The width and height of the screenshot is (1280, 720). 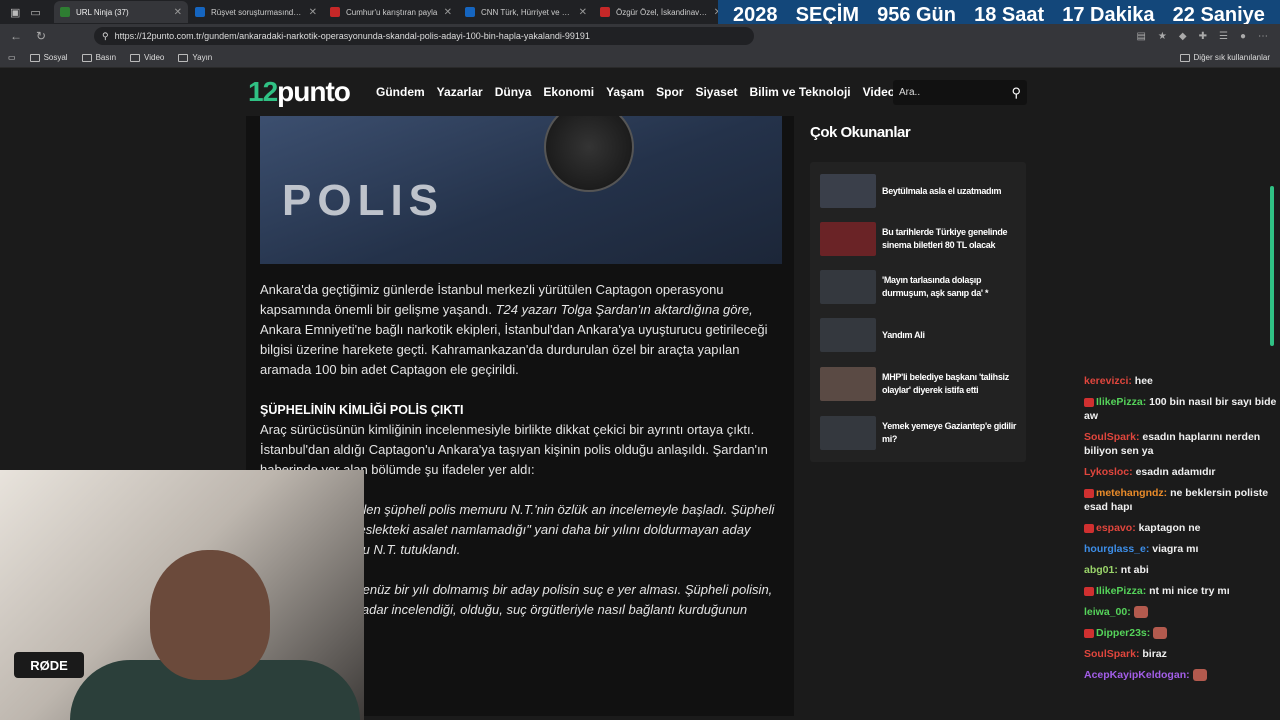 What do you see at coordinates (1263, 36) in the screenshot?
I see `menu-icon: ⋯` at bounding box center [1263, 36].